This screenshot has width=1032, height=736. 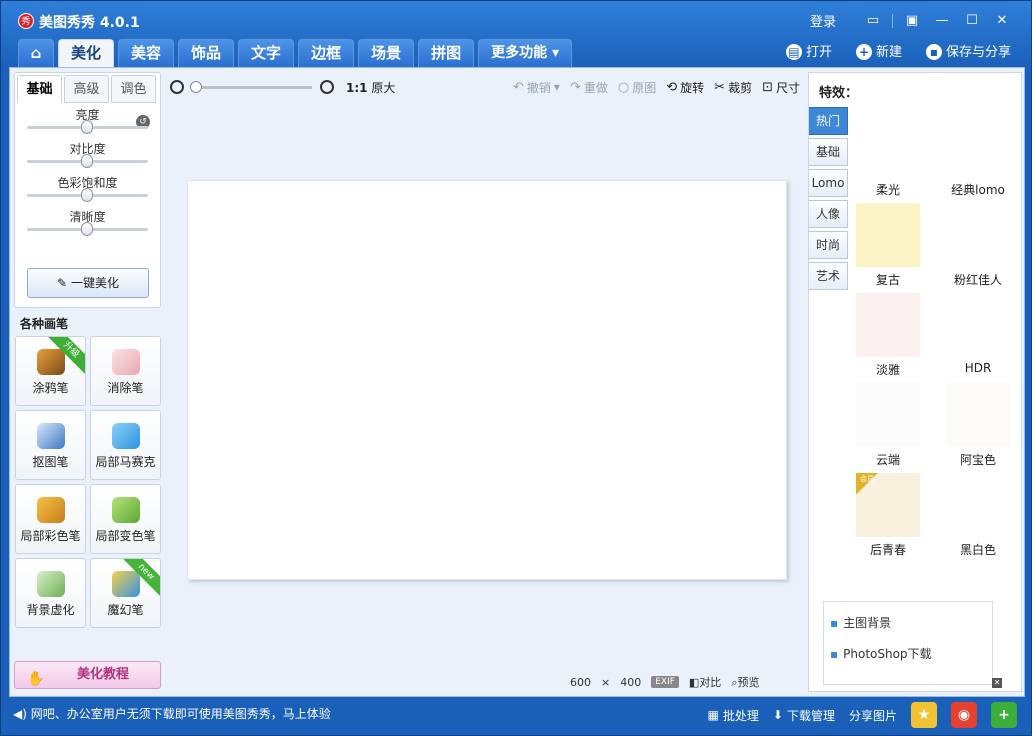 I want to click on zoom-ratio: 1:1, so click(x=357, y=87).